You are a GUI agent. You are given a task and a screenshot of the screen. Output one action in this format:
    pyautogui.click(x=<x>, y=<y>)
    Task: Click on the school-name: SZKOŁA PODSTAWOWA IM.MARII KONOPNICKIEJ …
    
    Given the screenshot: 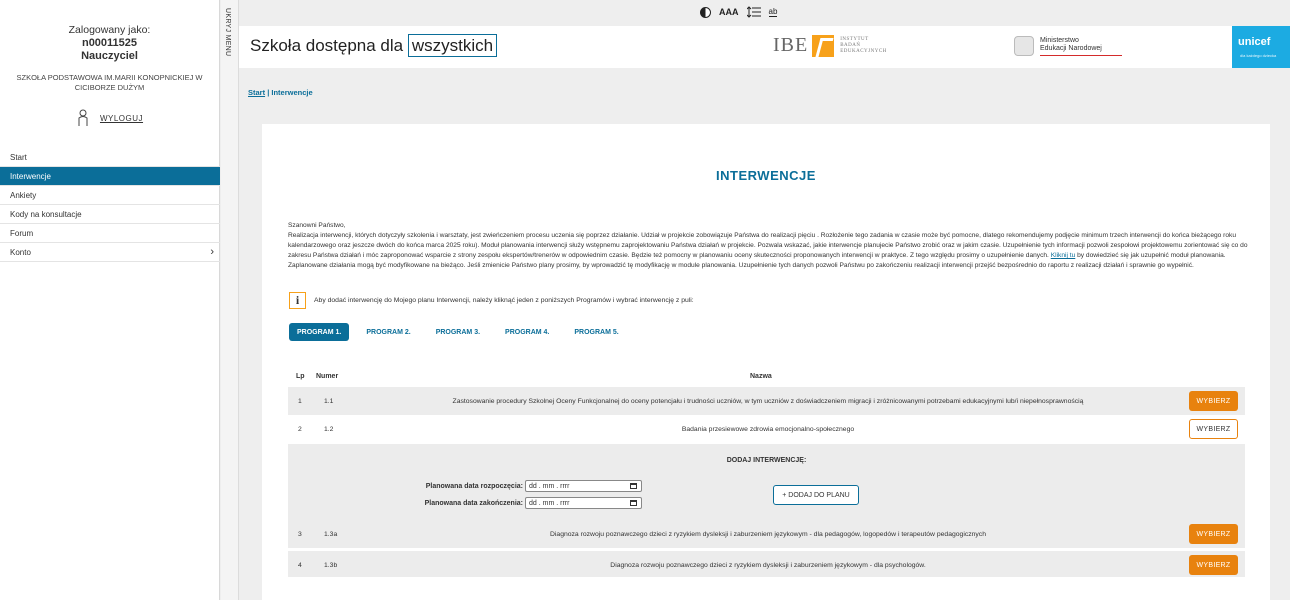 What is the action you would take?
    pyautogui.click(x=109, y=82)
    